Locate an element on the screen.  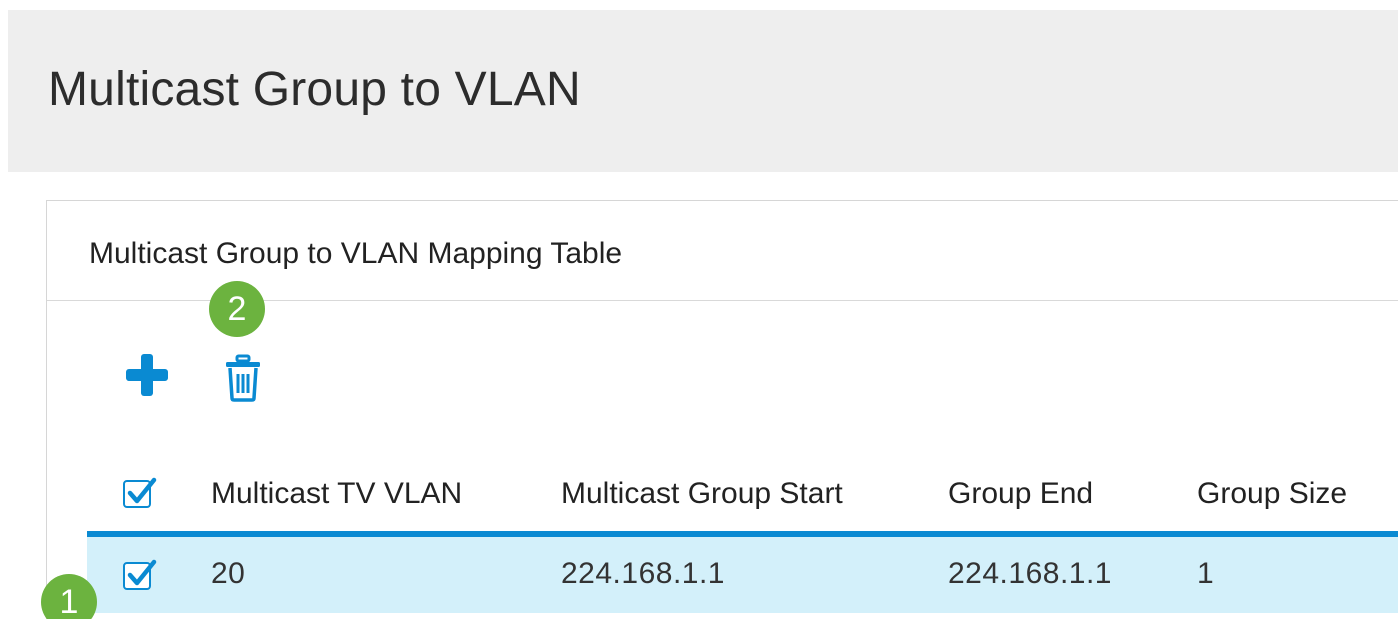
row-checkbox is located at coordinates (140, 574).